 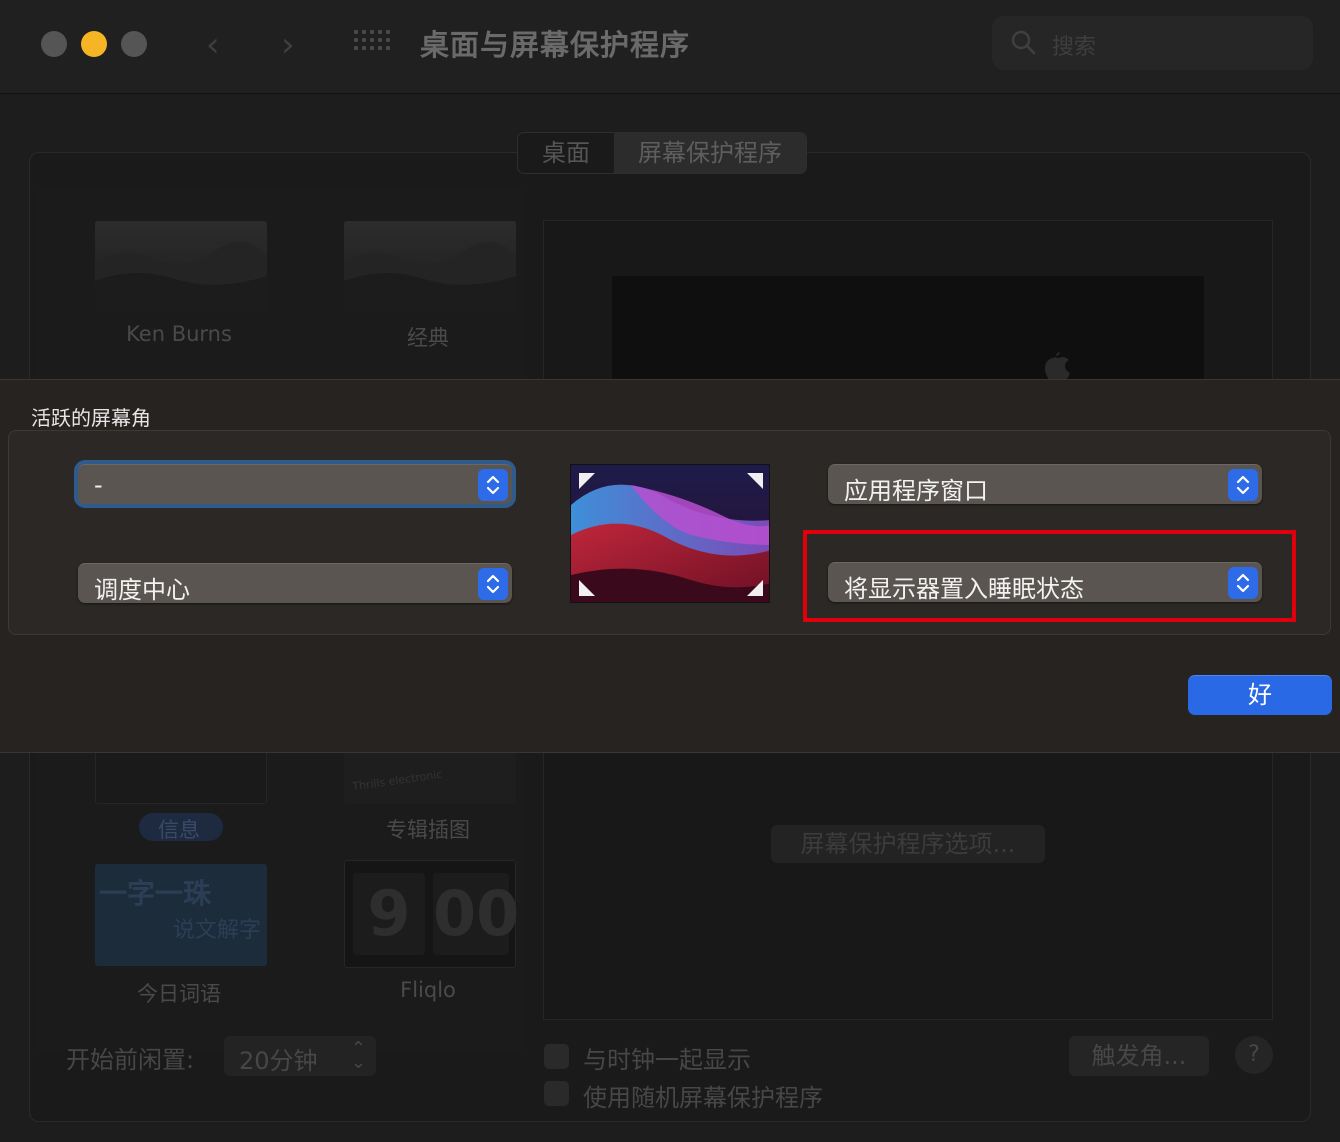 I want to click on idle-time-select: 20分钟 ⌃ ⌄, so click(x=300, y=1056).